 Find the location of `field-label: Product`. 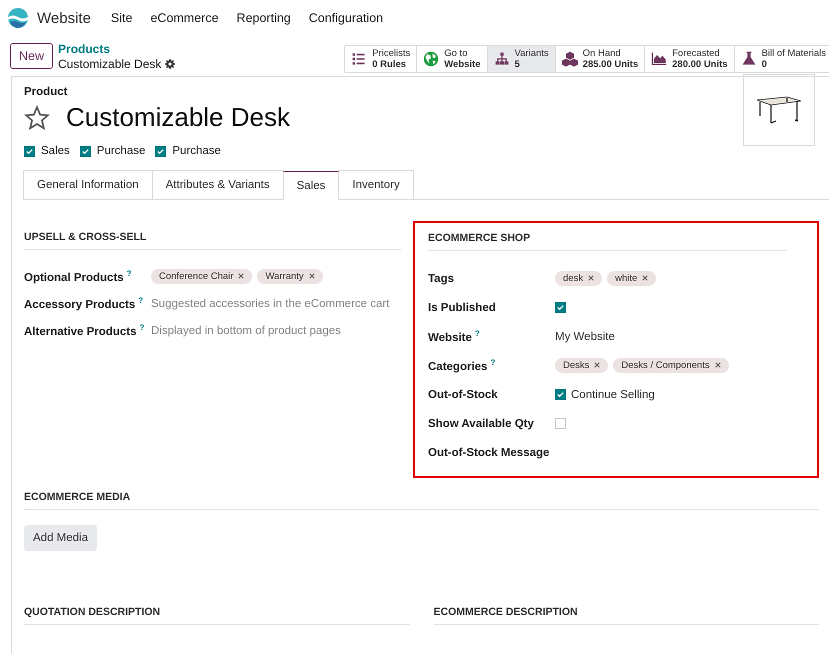

field-label: Product is located at coordinates (46, 92).